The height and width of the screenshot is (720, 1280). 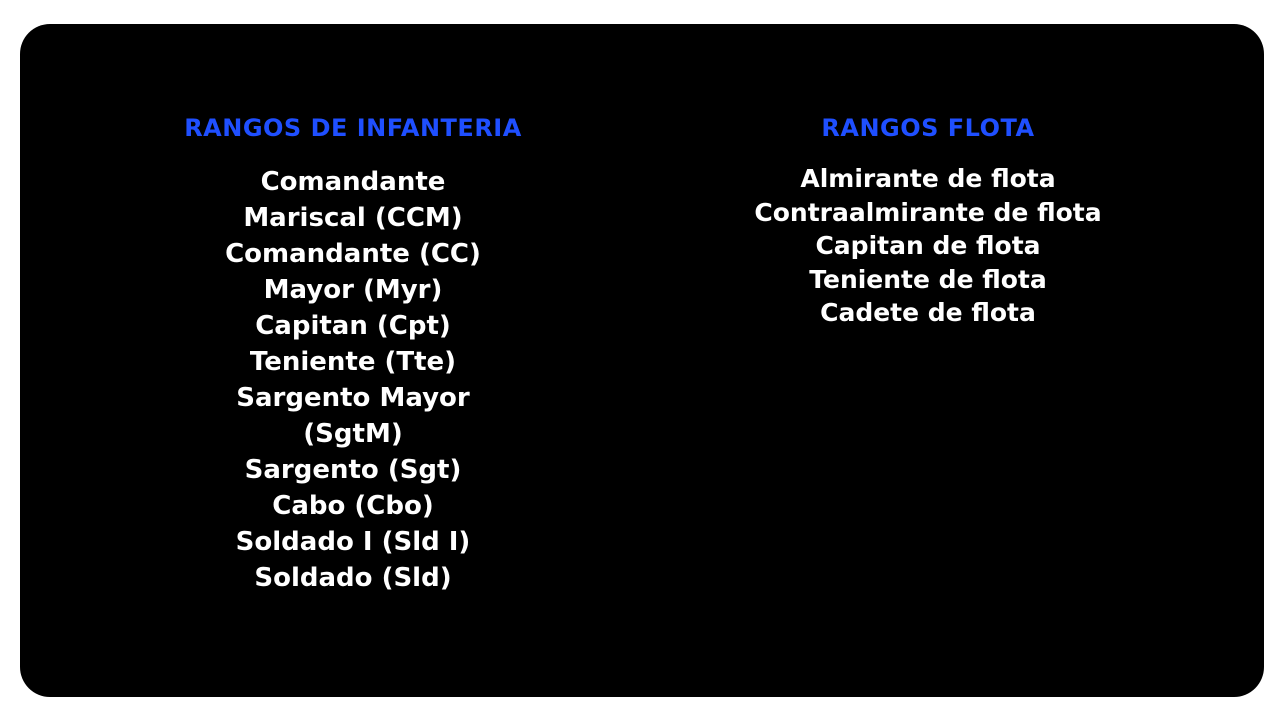 What do you see at coordinates (928, 212) in the screenshot?
I see `fleet-rank-item: Contraalmirante de flota` at bounding box center [928, 212].